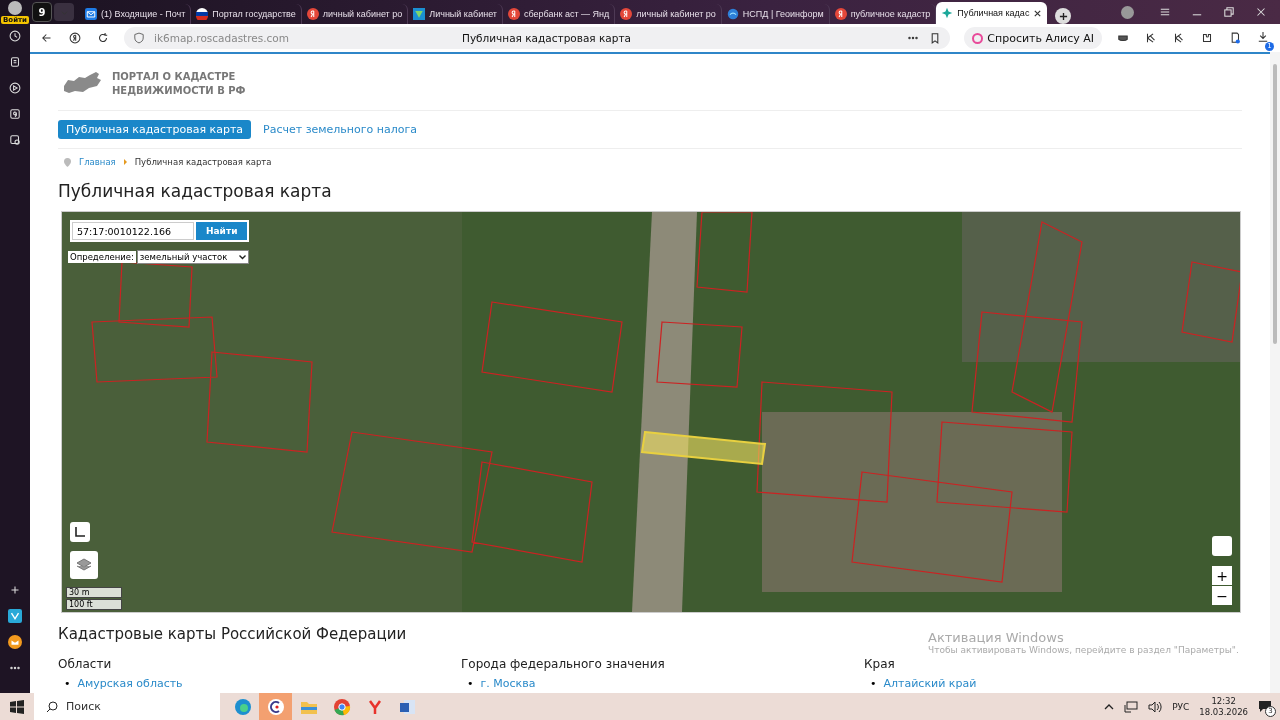 This screenshot has width=1280, height=720. Describe the element at coordinates (125, 162) in the screenshot. I see `caret-icon` at that location.